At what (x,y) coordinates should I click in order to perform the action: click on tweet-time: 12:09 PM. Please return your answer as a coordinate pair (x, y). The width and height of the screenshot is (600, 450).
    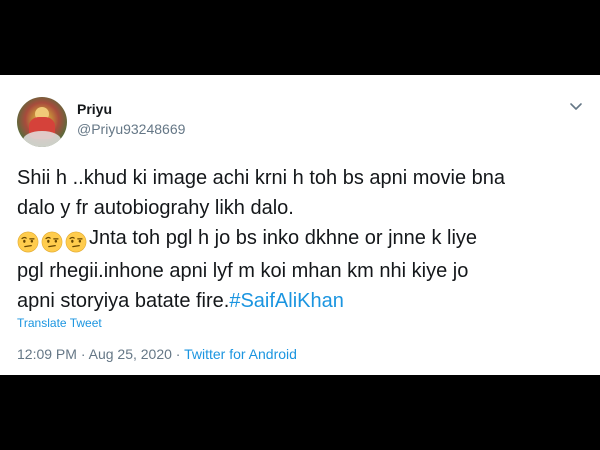
    Looking at the image, I should click on (47, 354).